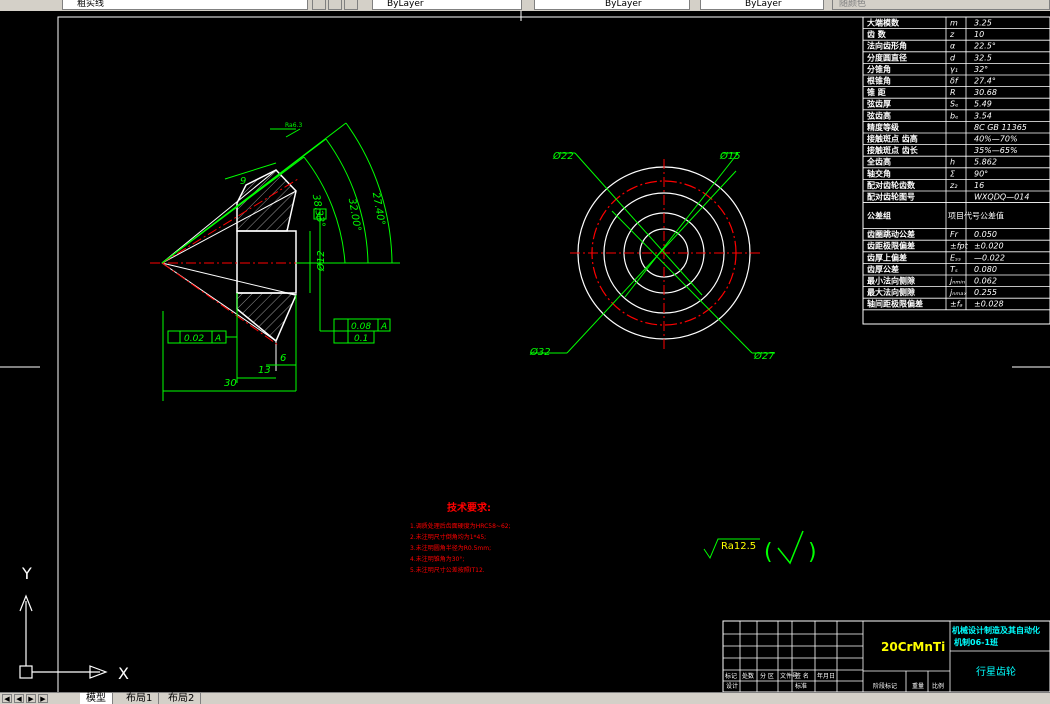 This screenshot has height=704, width=1050. Describe the element at coordinates (879, 81) in the screenshot. I see `gear-param-name: 根锥角` at that location.